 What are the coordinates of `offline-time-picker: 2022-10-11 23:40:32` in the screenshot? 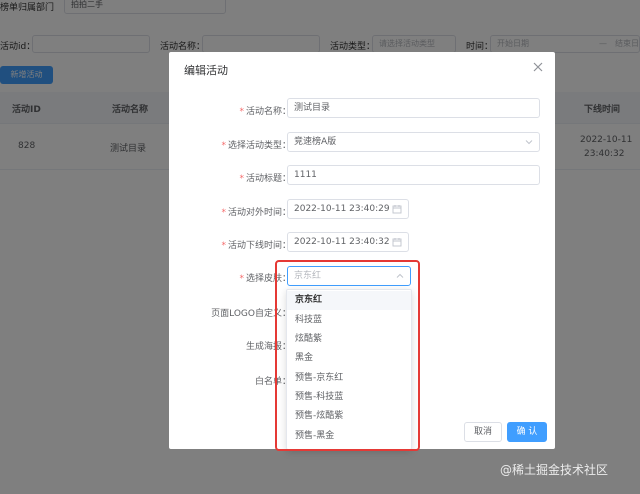 It's located at (348, 242).